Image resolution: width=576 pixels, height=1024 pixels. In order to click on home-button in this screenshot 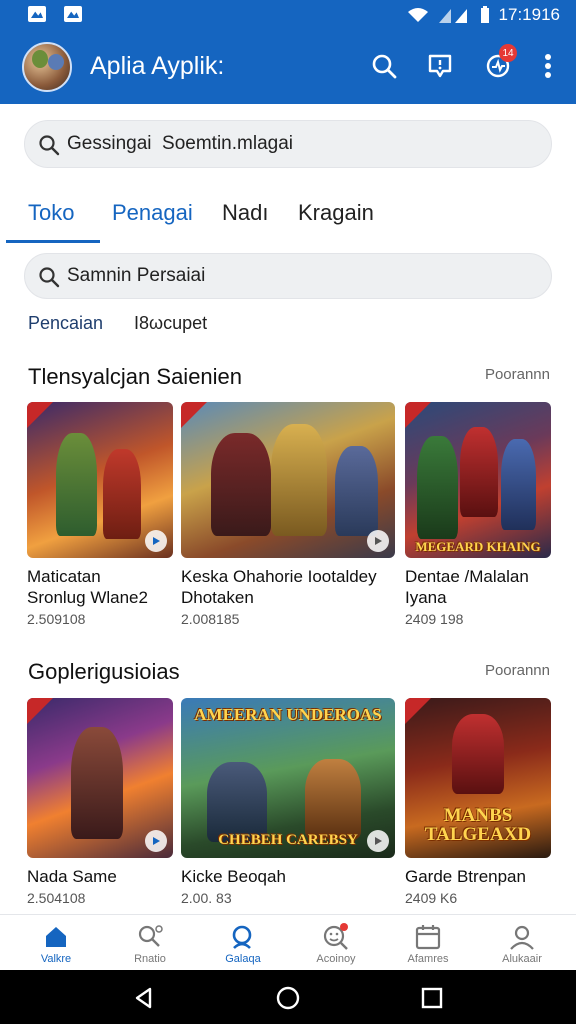, I will do `click(288, 998)`.